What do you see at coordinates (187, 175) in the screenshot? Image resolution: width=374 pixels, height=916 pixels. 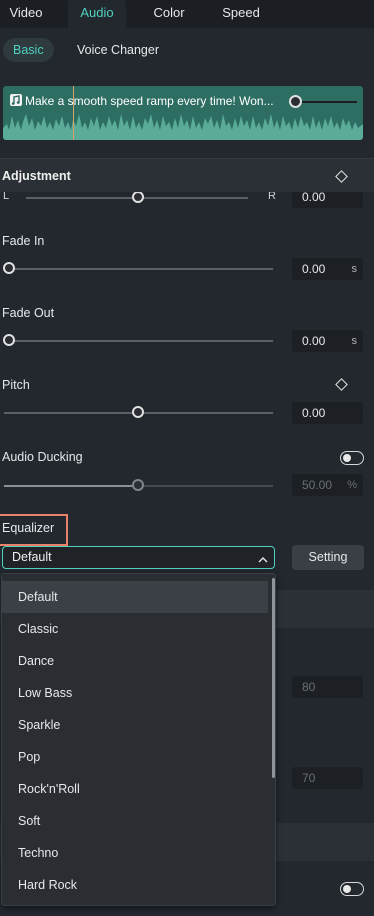 I see `adjustment-section-header: Adjustment` at bounding box center [187, 175].